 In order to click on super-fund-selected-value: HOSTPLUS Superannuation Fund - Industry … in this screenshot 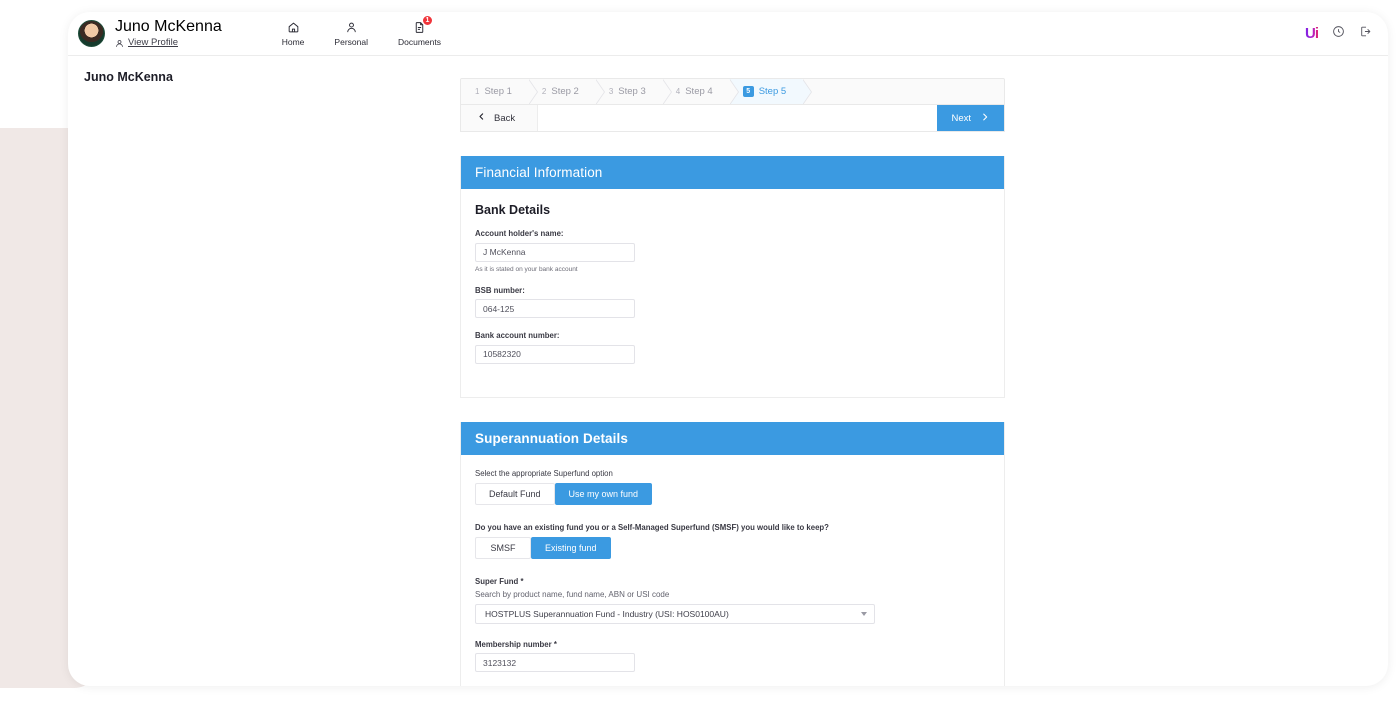, I will do `click(607, 613)`.